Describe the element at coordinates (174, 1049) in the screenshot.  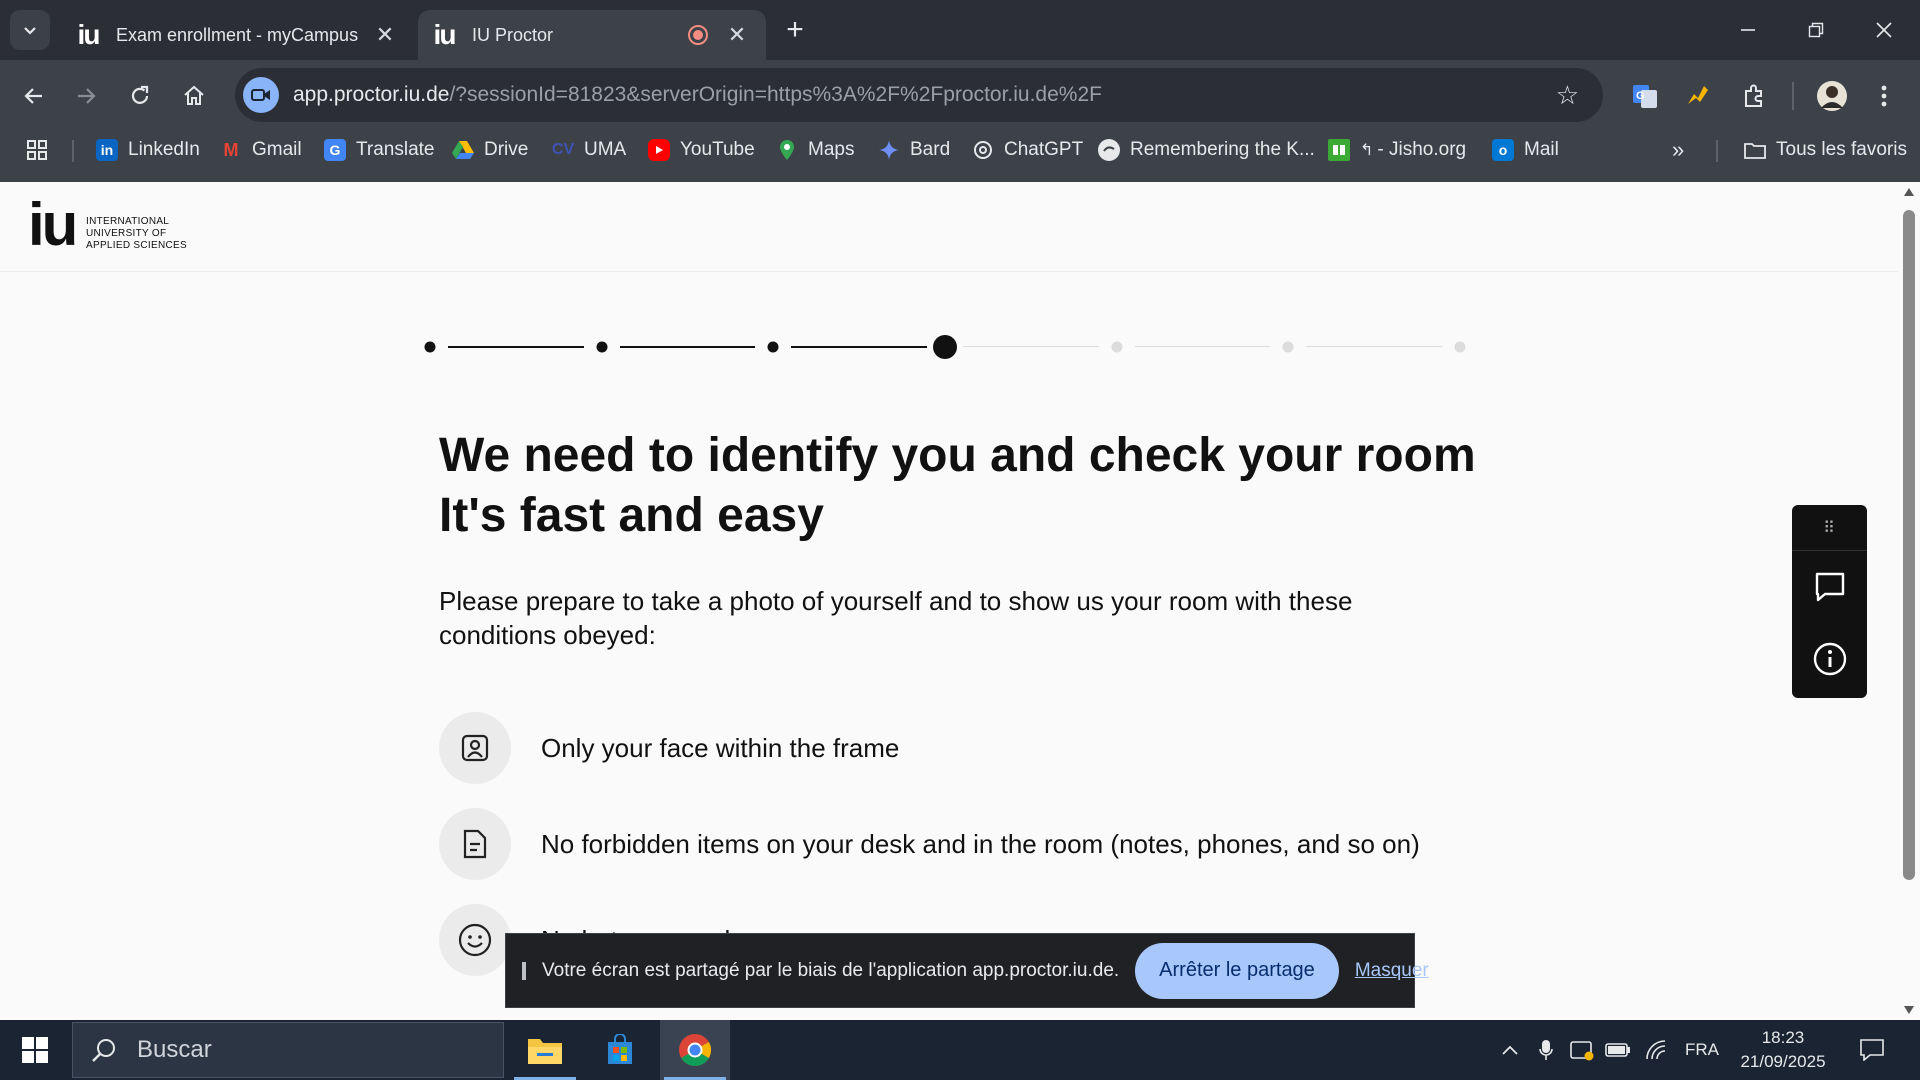
I see `search-placeholder: Buscar` at that location.